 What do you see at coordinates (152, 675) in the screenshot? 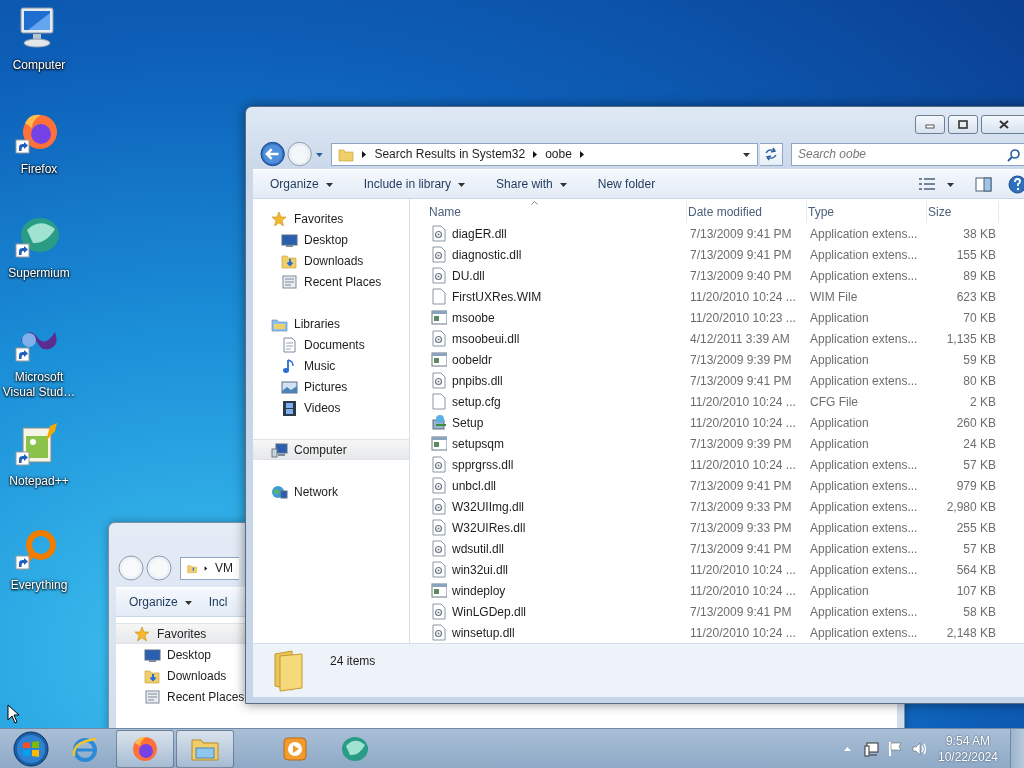
I see `folder-icon` at bounding box center [152, 675].